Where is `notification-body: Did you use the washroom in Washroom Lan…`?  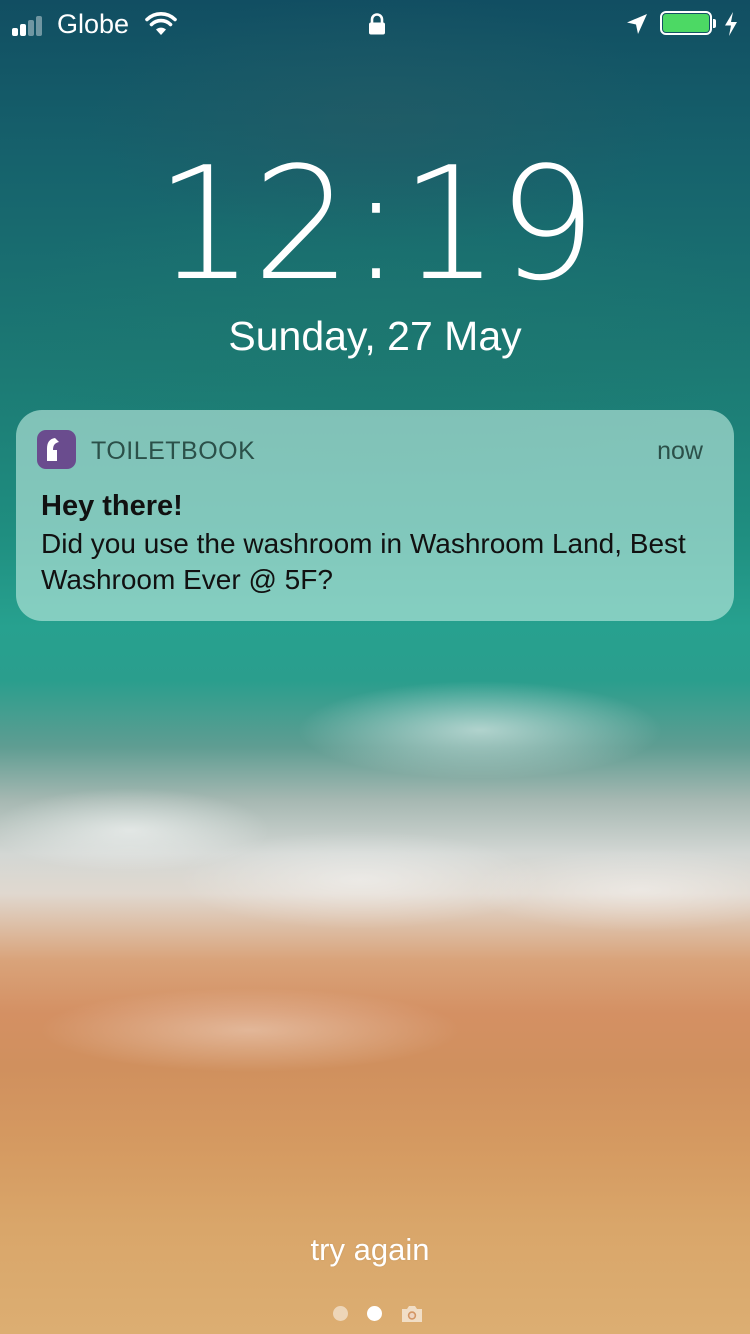 notification-body: Did you use the washroom in Washroom Lan… is located at coordinates (363, 561).